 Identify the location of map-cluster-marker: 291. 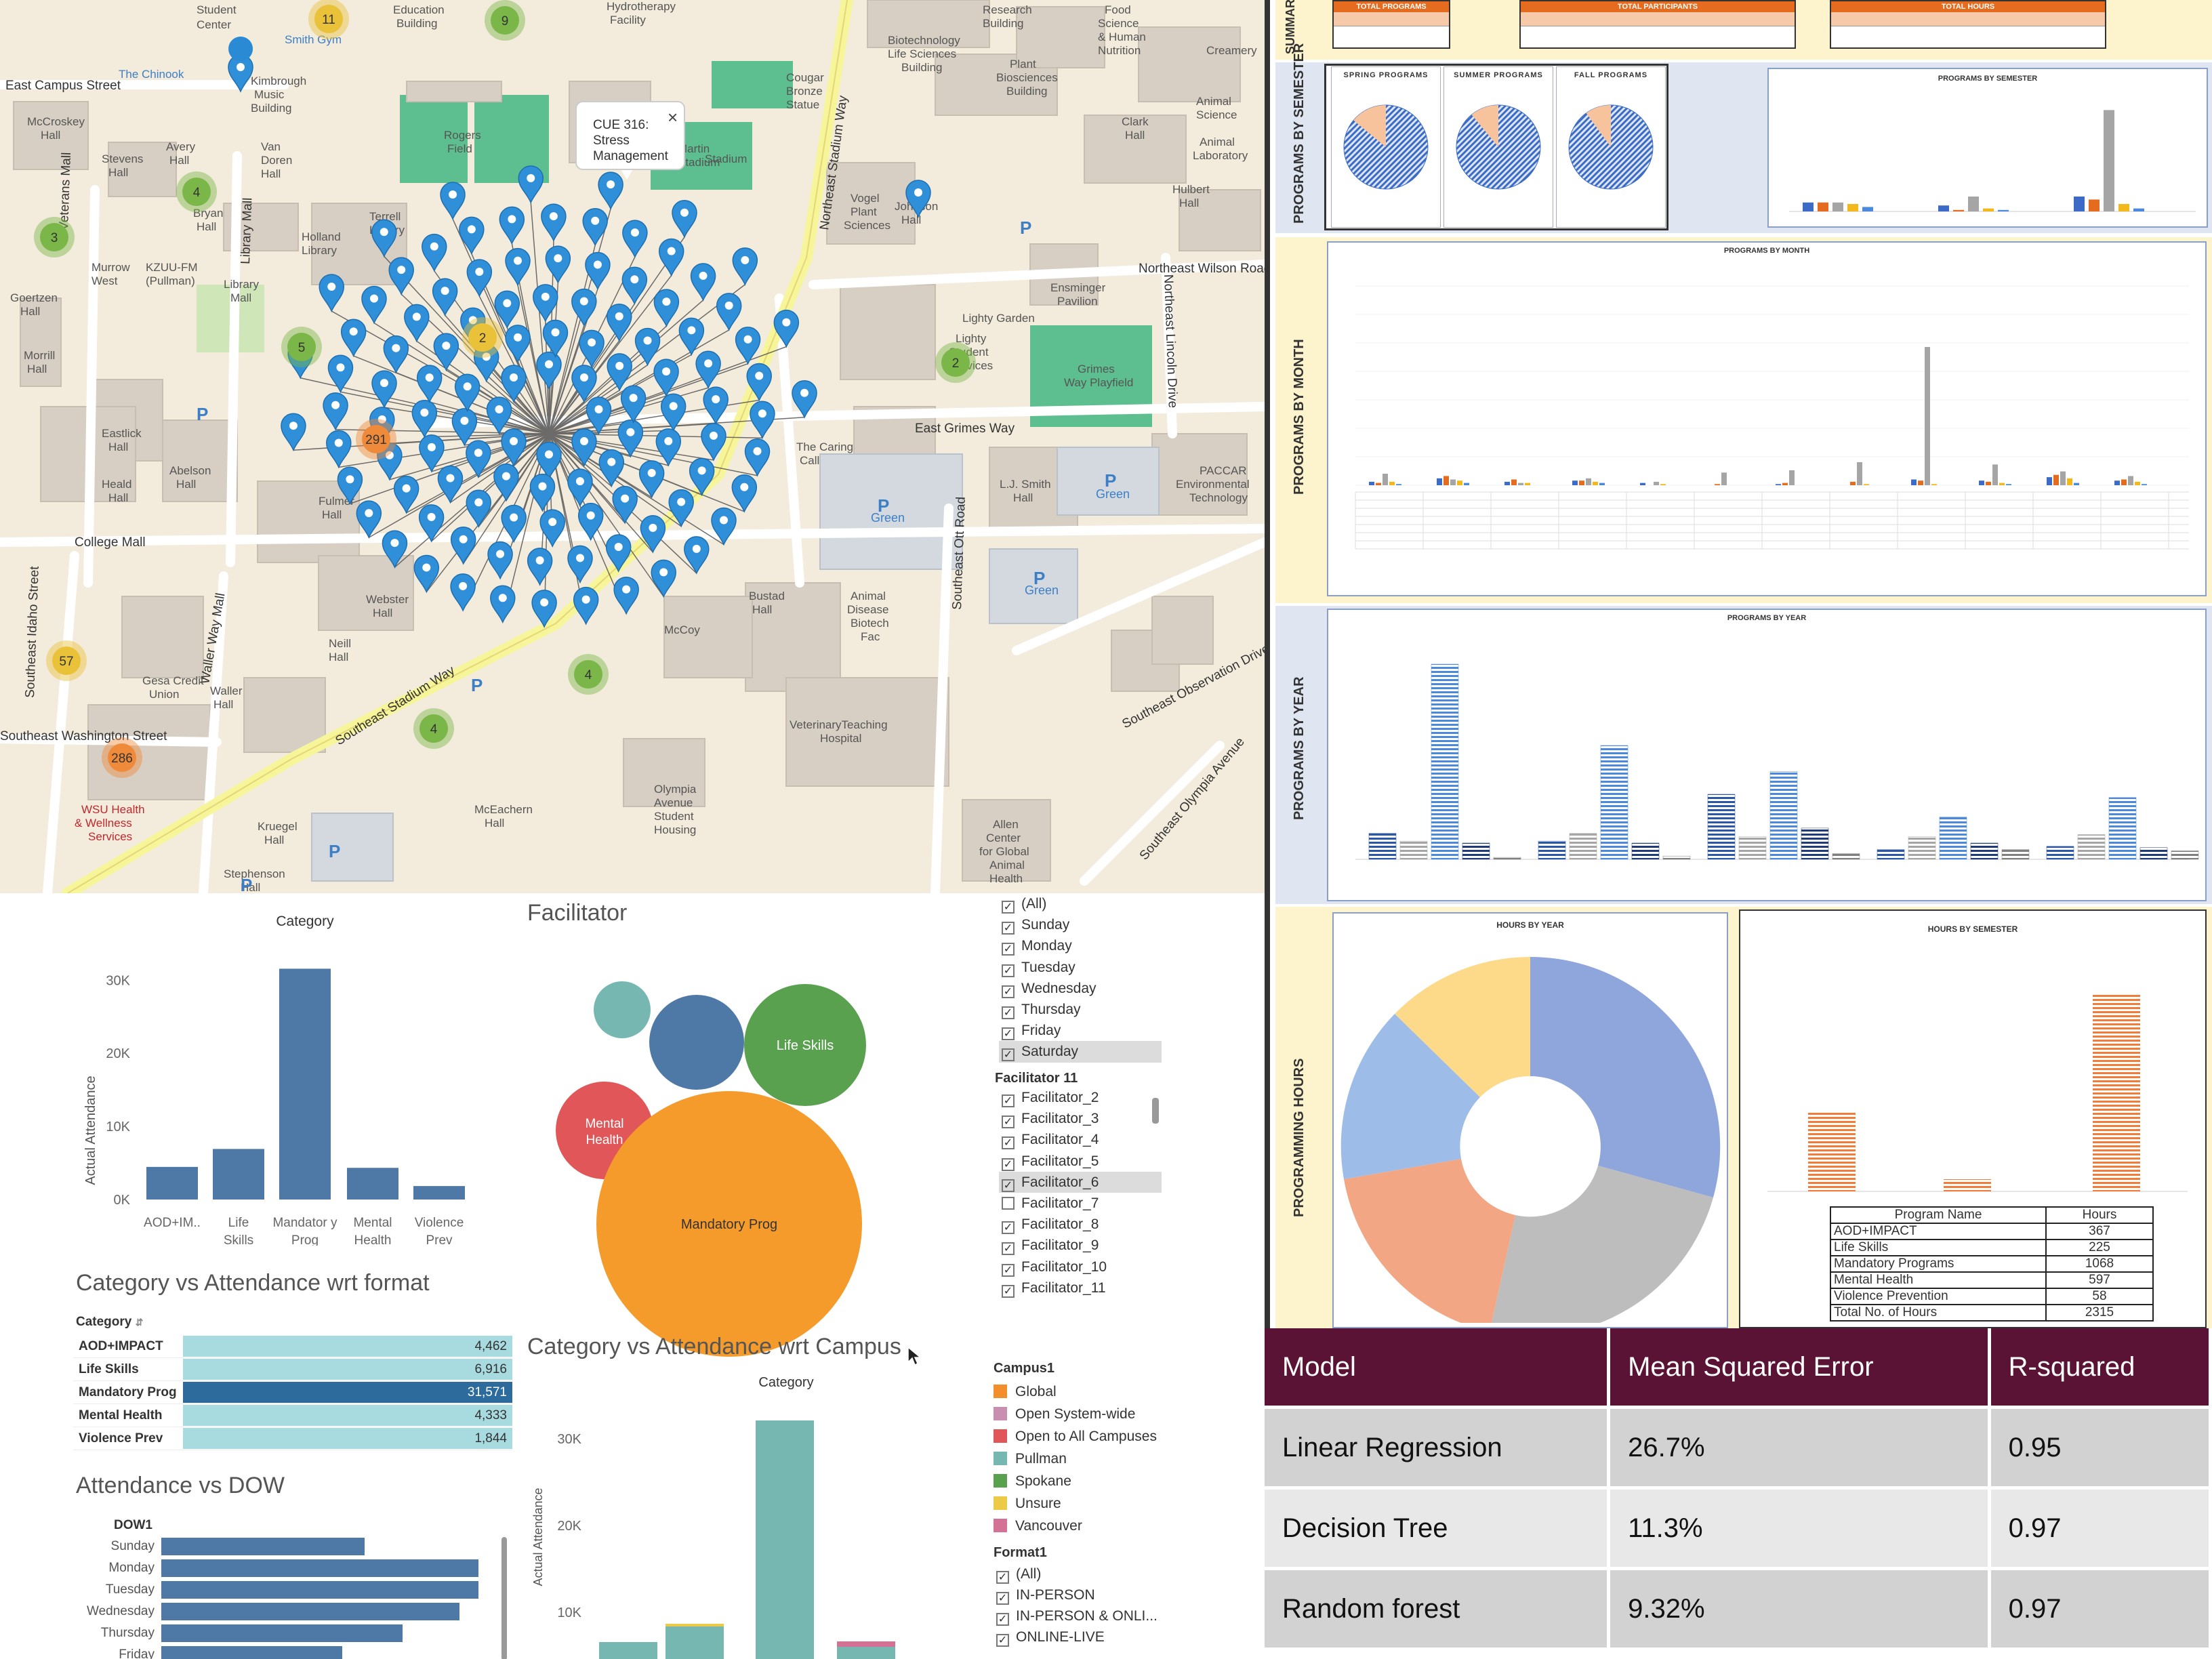
(376, 439).